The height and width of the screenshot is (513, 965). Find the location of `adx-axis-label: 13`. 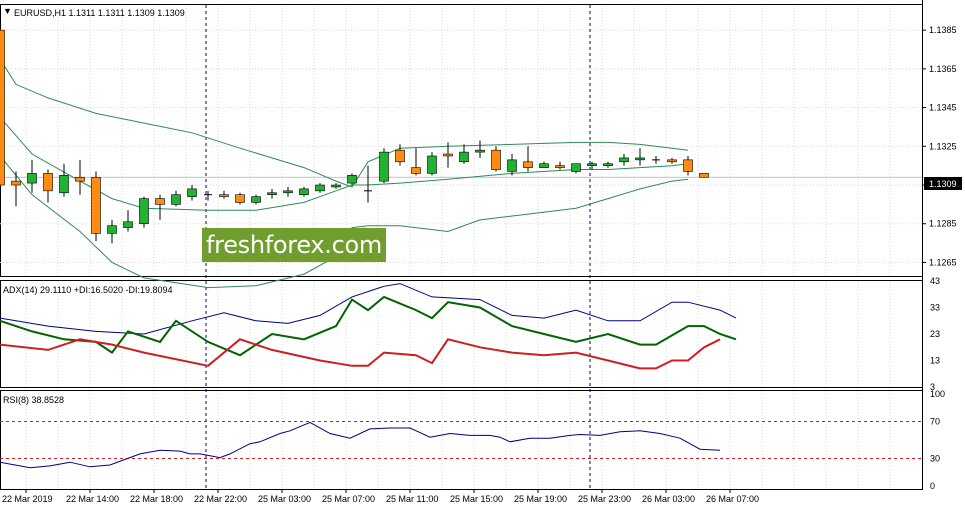

adx-axis-label: 13 is located at coordinates (935, 361).